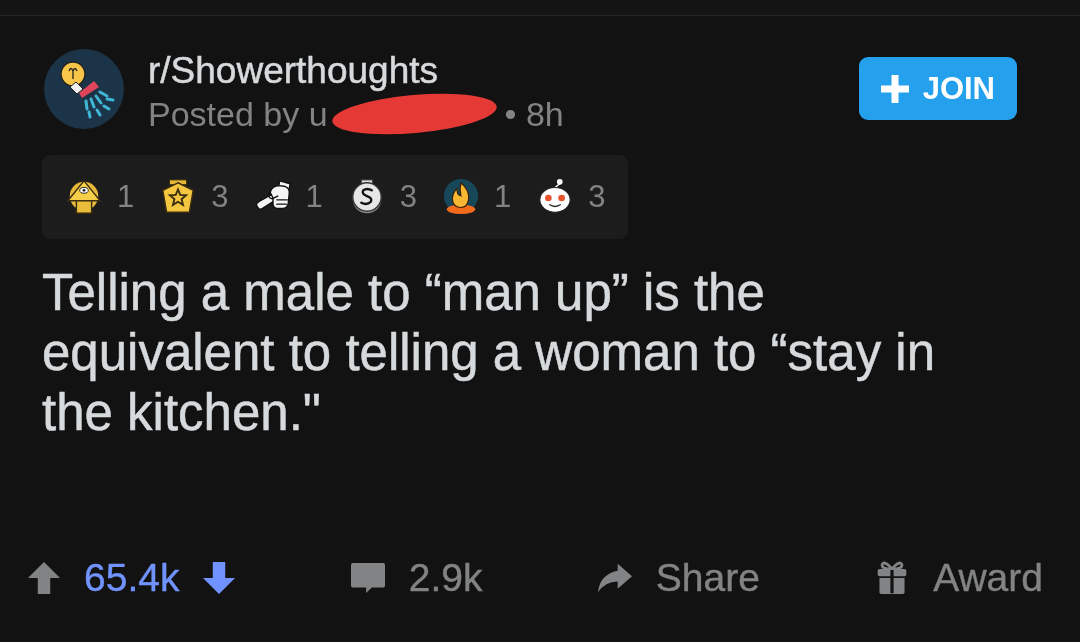  I want to click on post-age: • 8h, so click(534, 114).